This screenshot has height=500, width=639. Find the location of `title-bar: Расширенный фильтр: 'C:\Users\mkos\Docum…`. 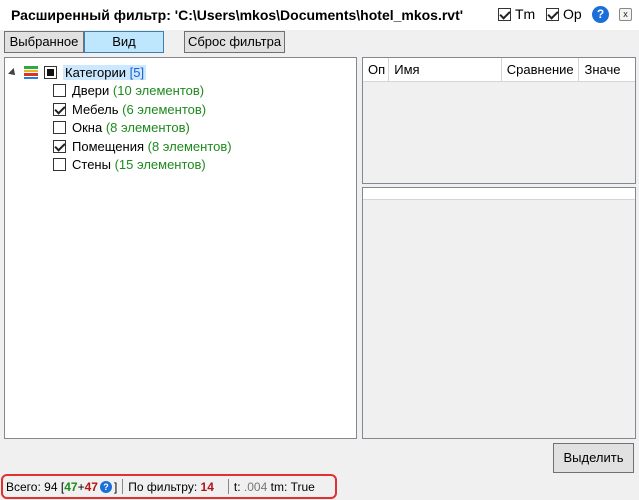

title-bar: Расширенный фильтр: 'C:\Users\mkos\Docum… is located at coordinates (319, 15).